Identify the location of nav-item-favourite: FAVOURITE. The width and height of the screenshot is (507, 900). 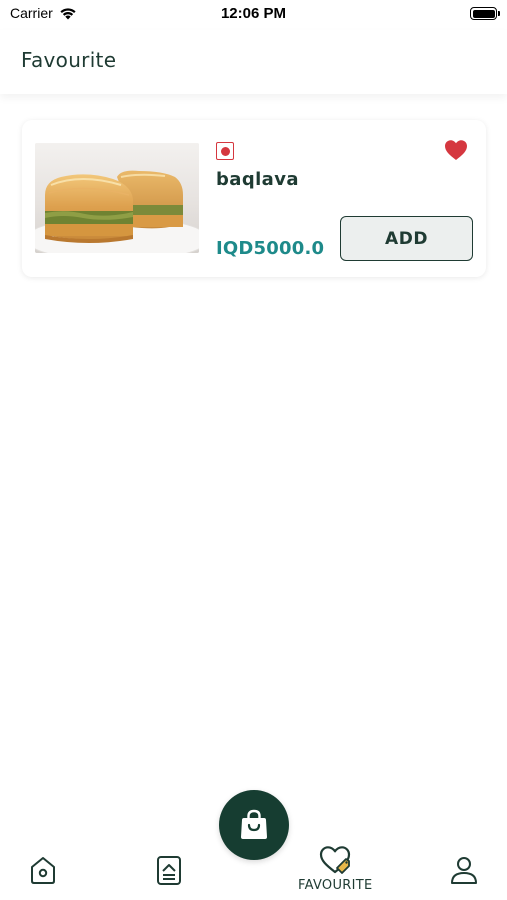
(335, 868).